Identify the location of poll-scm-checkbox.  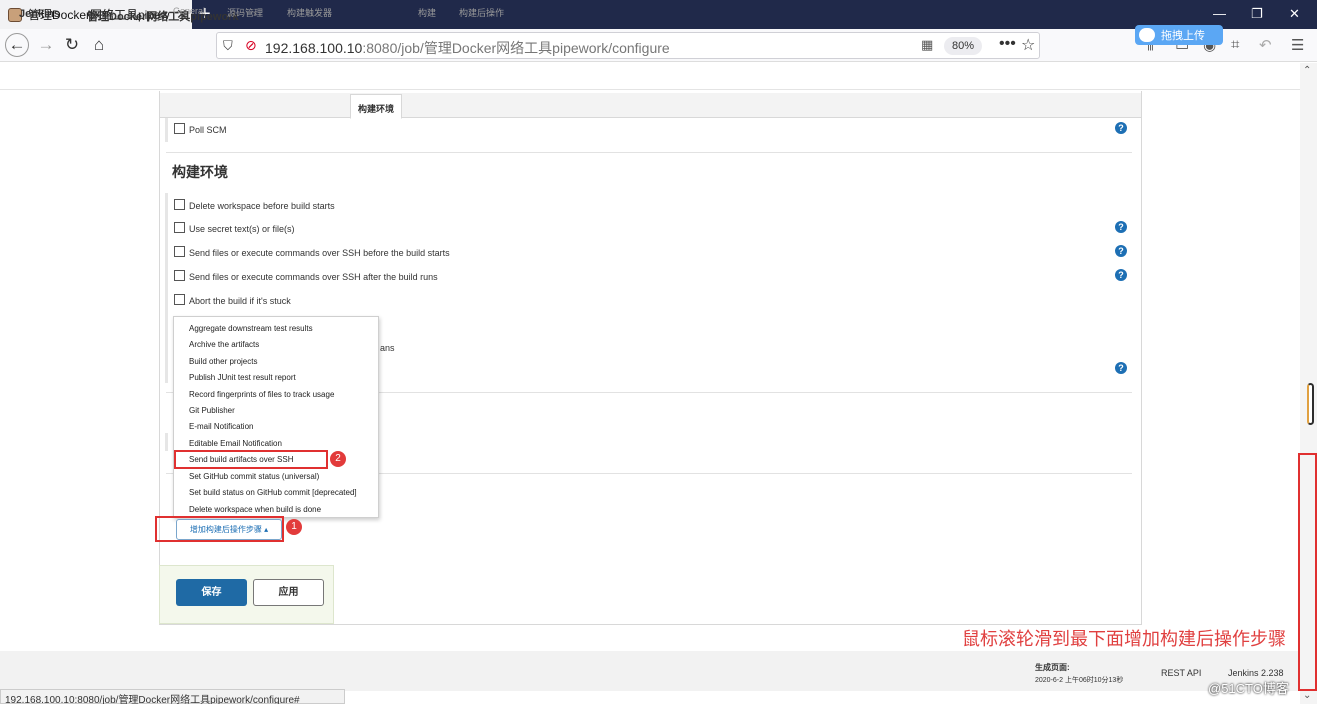
(179, 128).